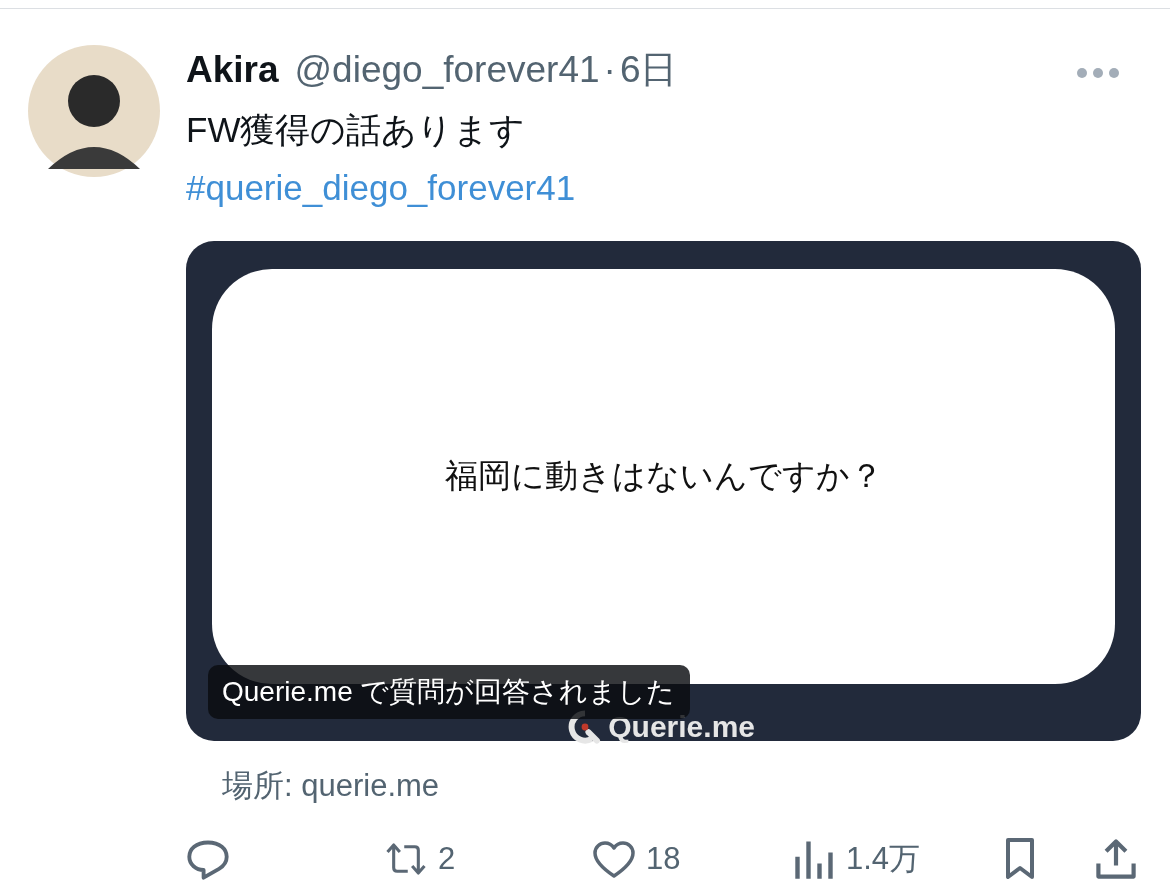  What do you see at coordinates (449, 692) in the screenshot?
I see `card-caption: Querie.me で質問が回答されました` at bounding box center [449, 692].